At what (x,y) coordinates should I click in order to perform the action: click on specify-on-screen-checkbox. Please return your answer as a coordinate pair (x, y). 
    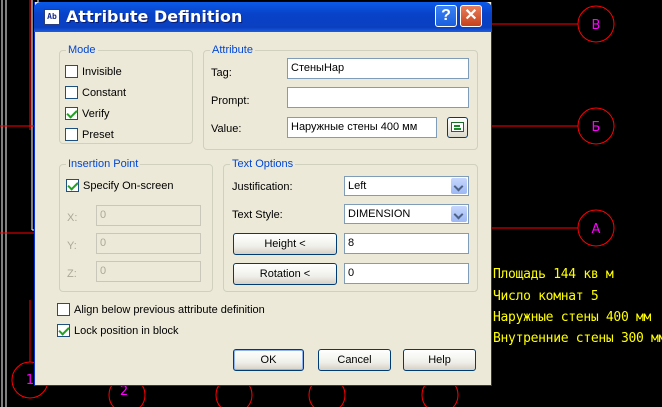
    Looking at the image, I should click on (72, 185).